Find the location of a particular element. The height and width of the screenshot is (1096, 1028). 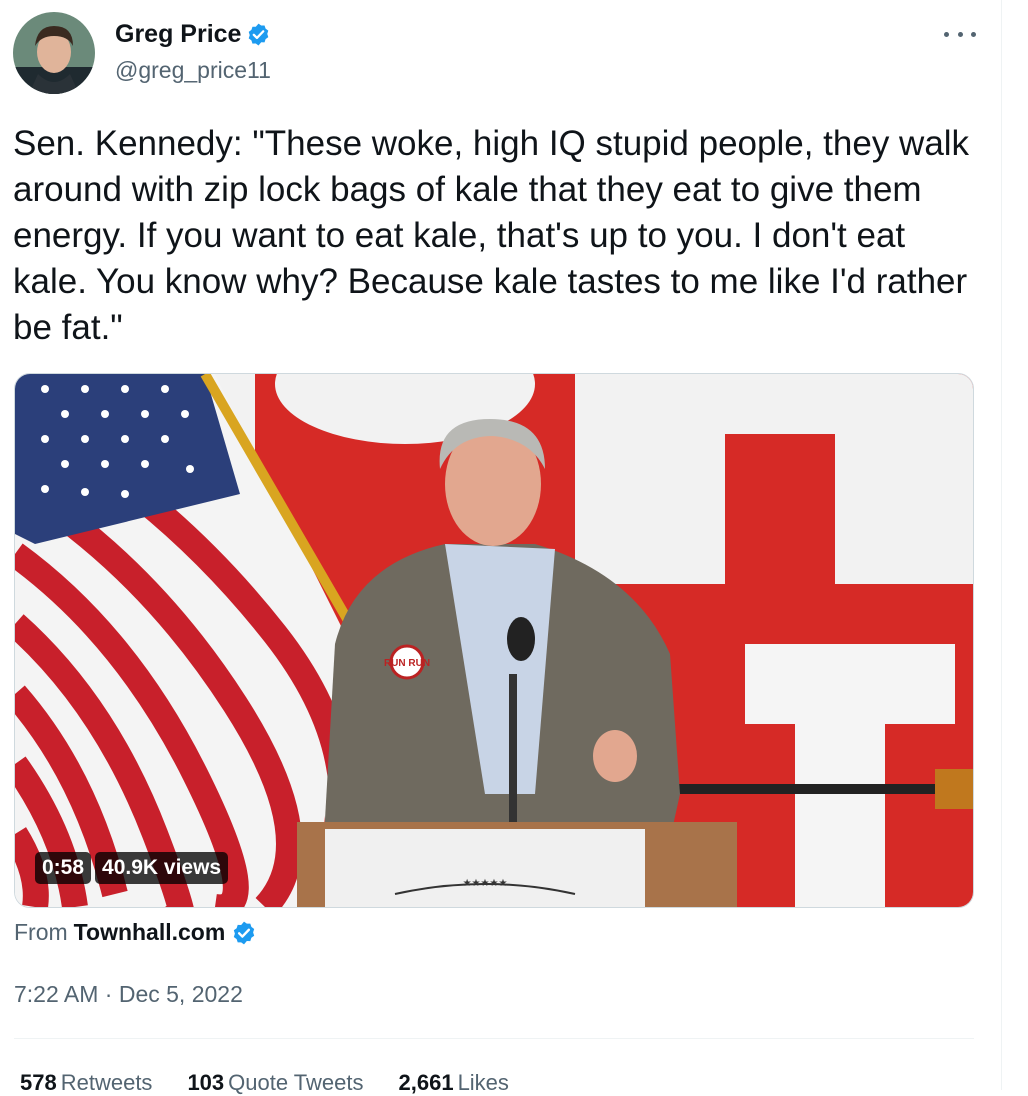

quote-tweets-stat: 103 Quote Tweets is located at coordinates (275, 1083).